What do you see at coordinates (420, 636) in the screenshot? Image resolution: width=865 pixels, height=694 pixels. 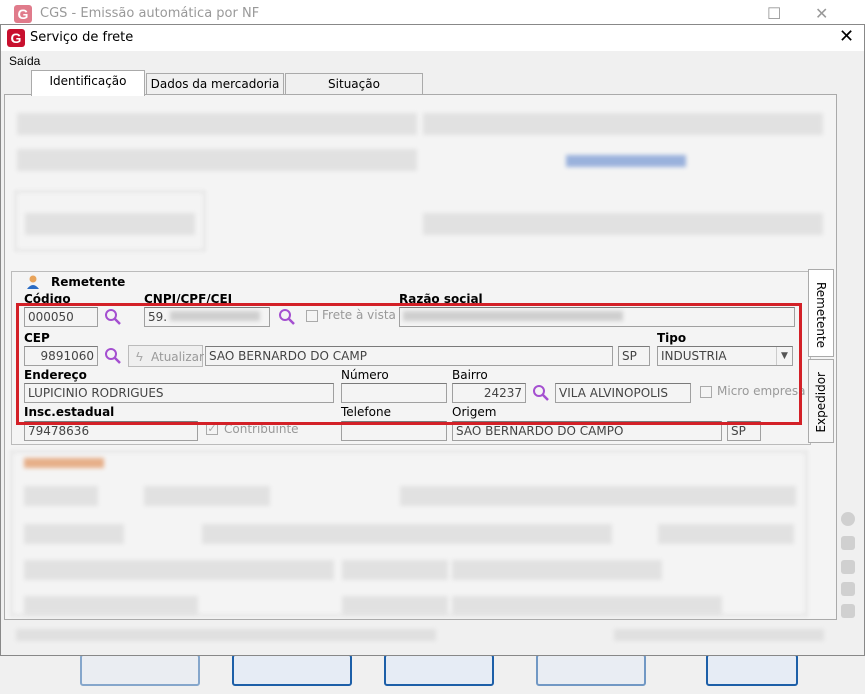 I see `blurred-status-bar` at bounding box center [420, 636].